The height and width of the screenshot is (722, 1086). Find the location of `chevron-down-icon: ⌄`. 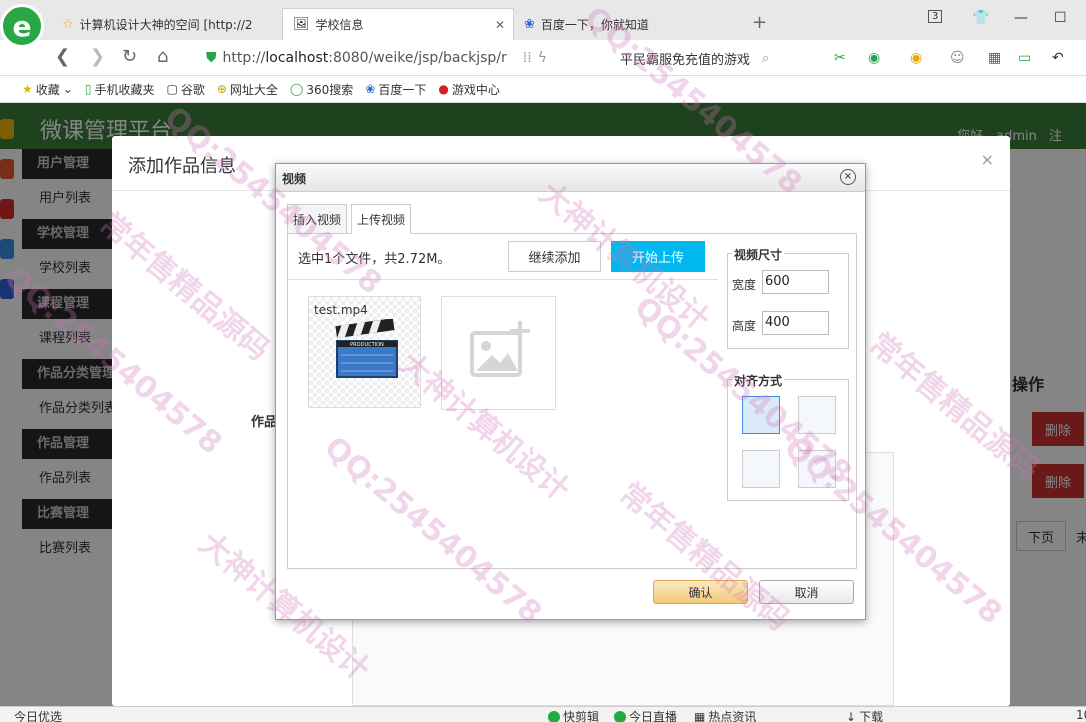

chevron-down-icon: ⌄ is located at coordinates (67, 89).